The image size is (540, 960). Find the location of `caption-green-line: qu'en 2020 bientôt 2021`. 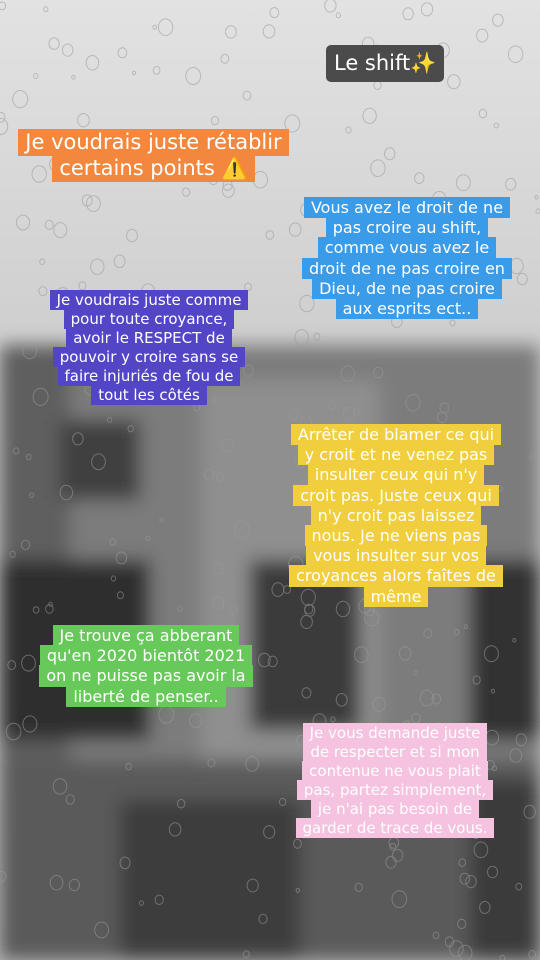

caption-green-line: qu'en 2020 bientôt 2021 is located at coordinates (146, 656).